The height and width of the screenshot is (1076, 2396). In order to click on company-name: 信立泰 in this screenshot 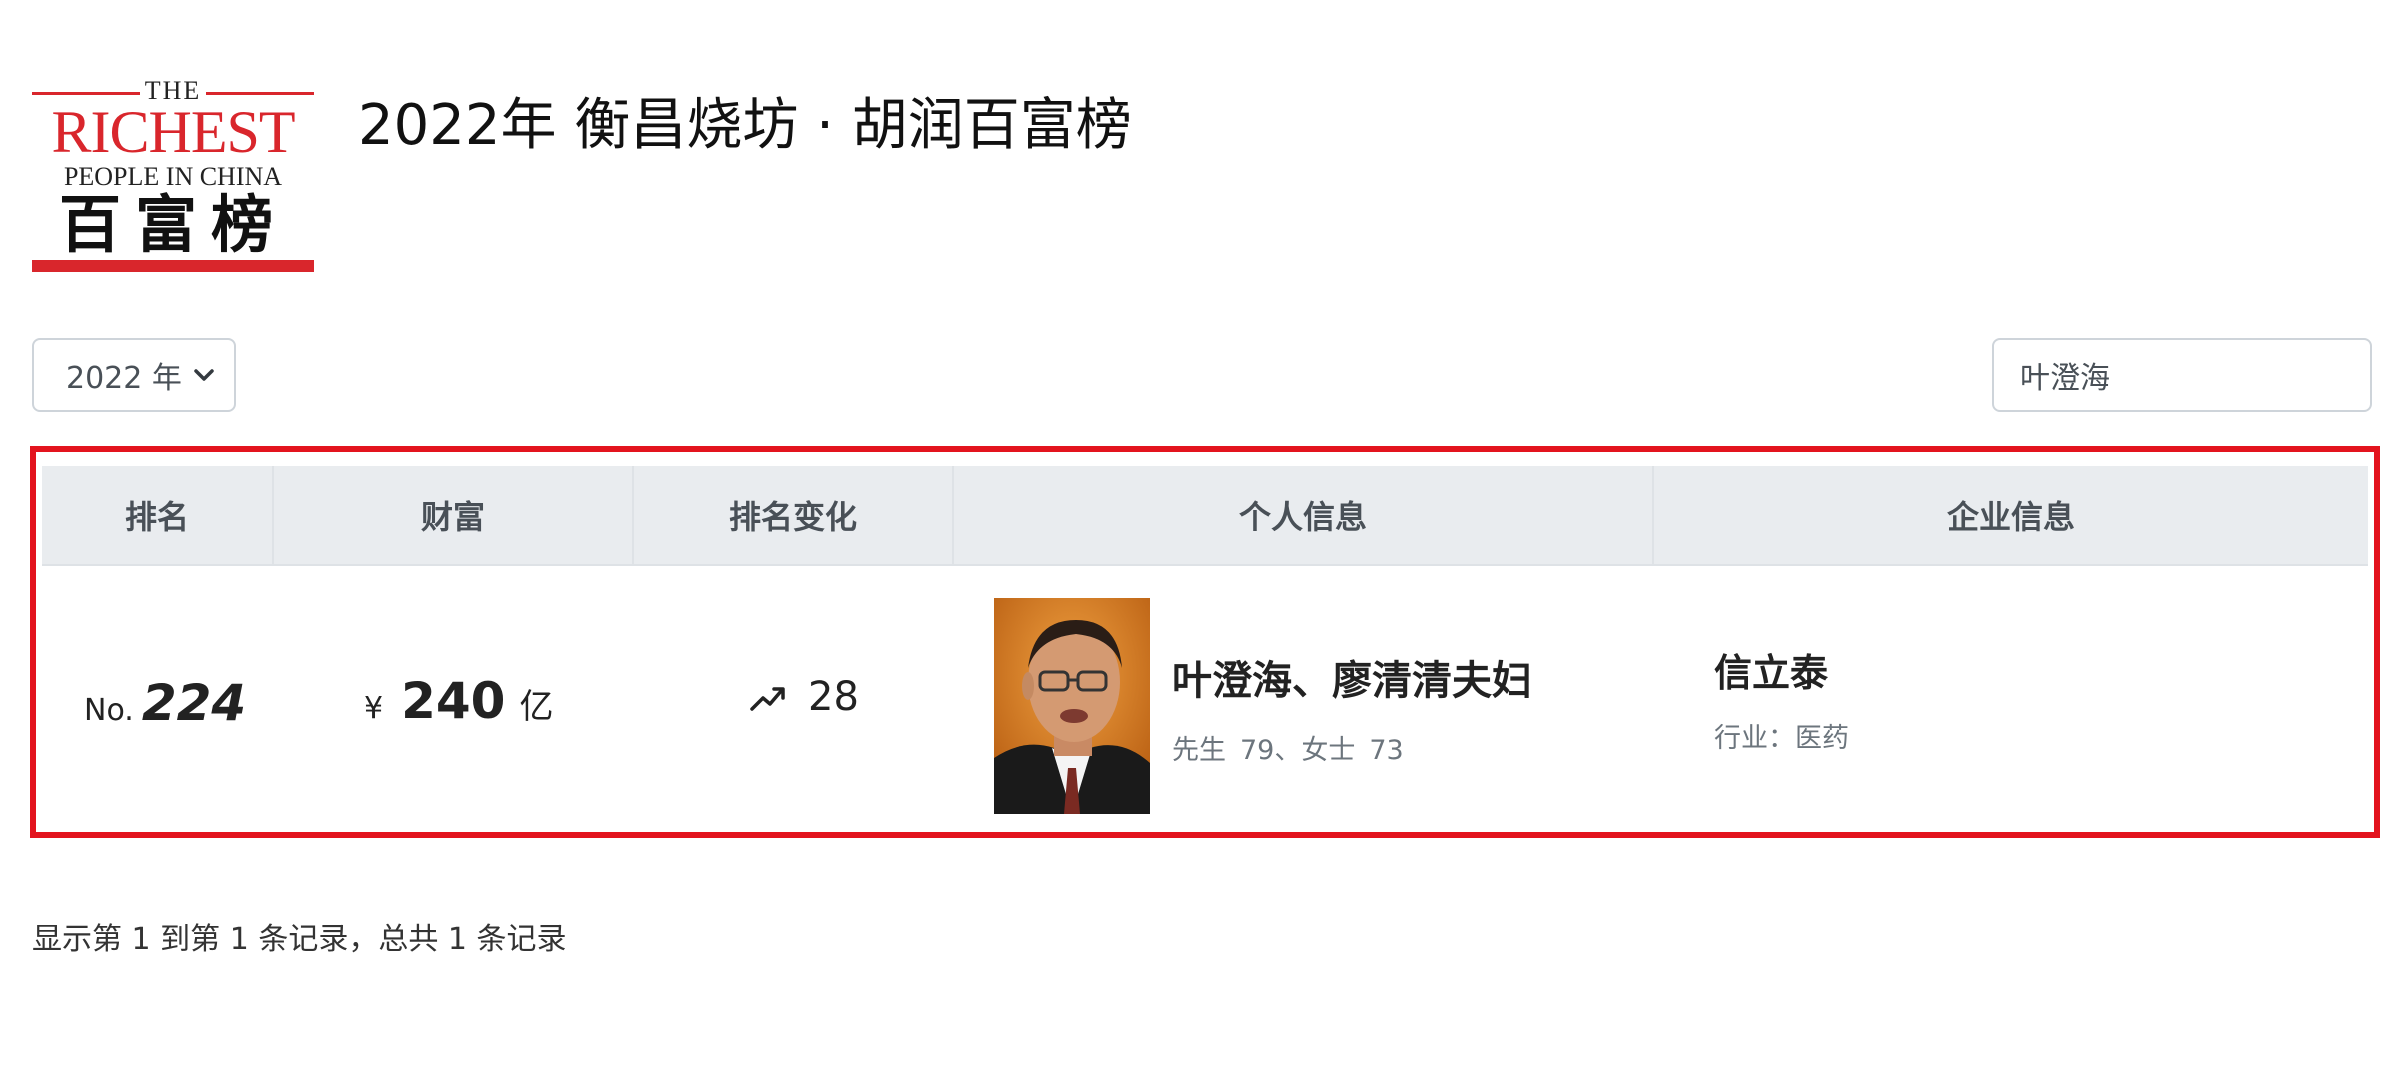, I will do `click(1771, 669)`.